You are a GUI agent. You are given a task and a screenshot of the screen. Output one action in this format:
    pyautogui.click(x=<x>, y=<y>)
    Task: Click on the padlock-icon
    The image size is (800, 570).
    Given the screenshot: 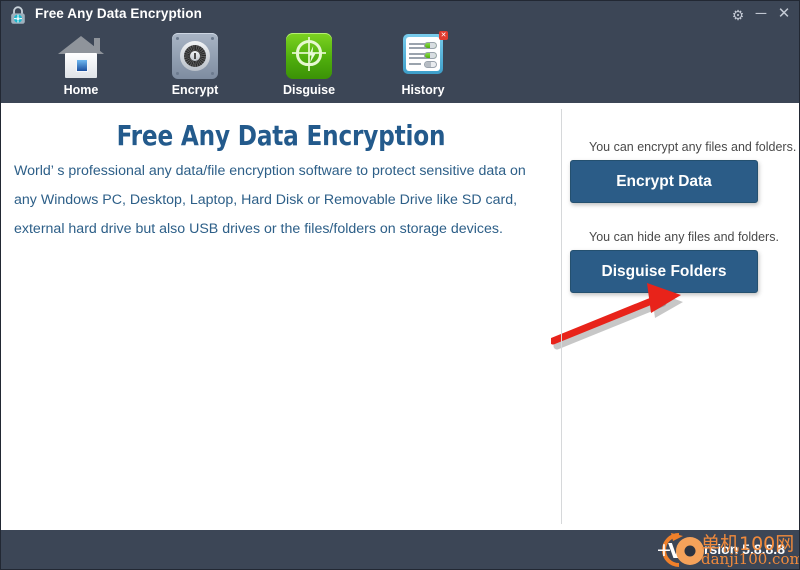 What is the action you would take?
    pyautogui.click(x=18, y=15)
    